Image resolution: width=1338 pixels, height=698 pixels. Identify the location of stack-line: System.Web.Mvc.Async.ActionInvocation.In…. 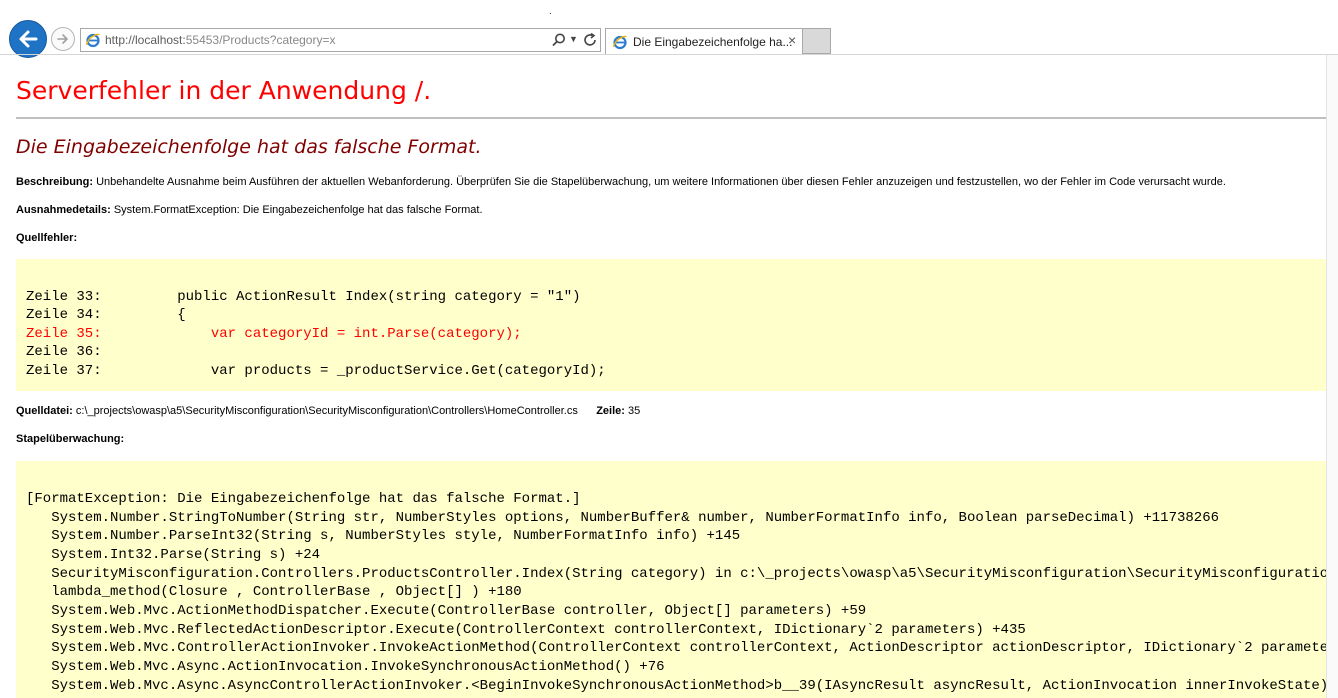
(345, 667).